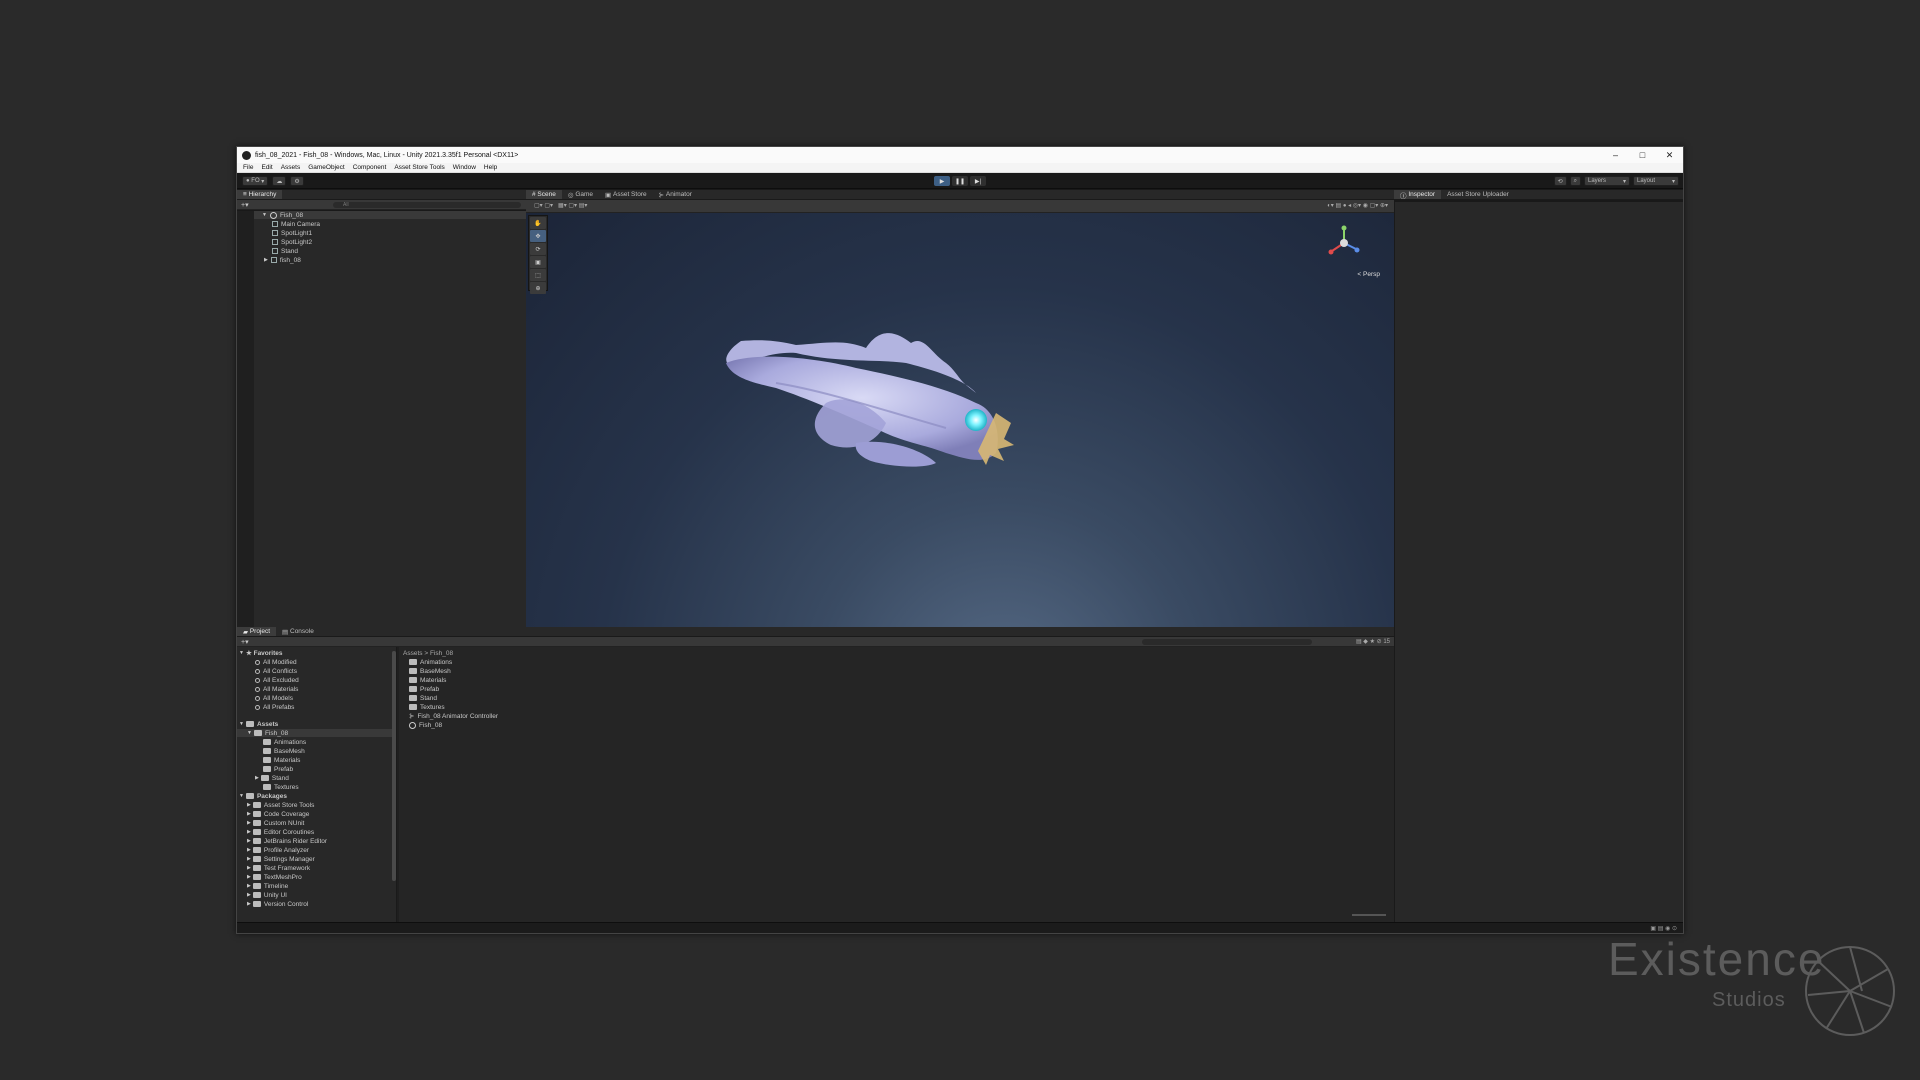 The width and height of the screenshot is (1920, 1080). I want to click on account-button: ● FO ▾, so click(255, 181).